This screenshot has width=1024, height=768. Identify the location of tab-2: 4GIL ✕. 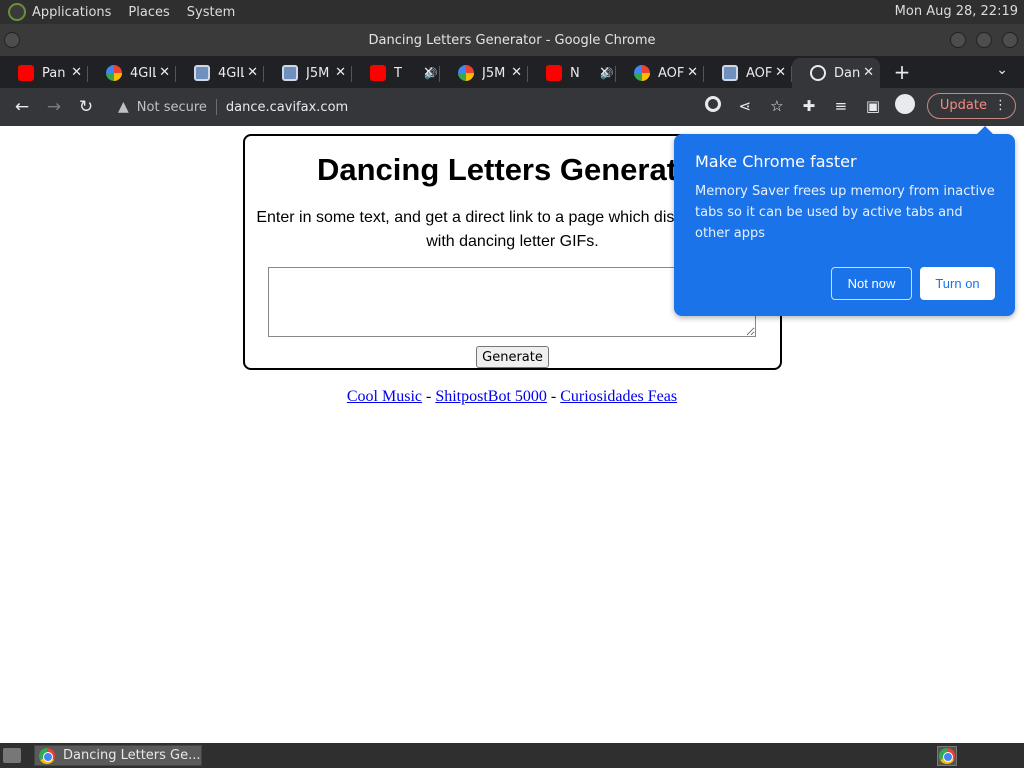
(220, 73).